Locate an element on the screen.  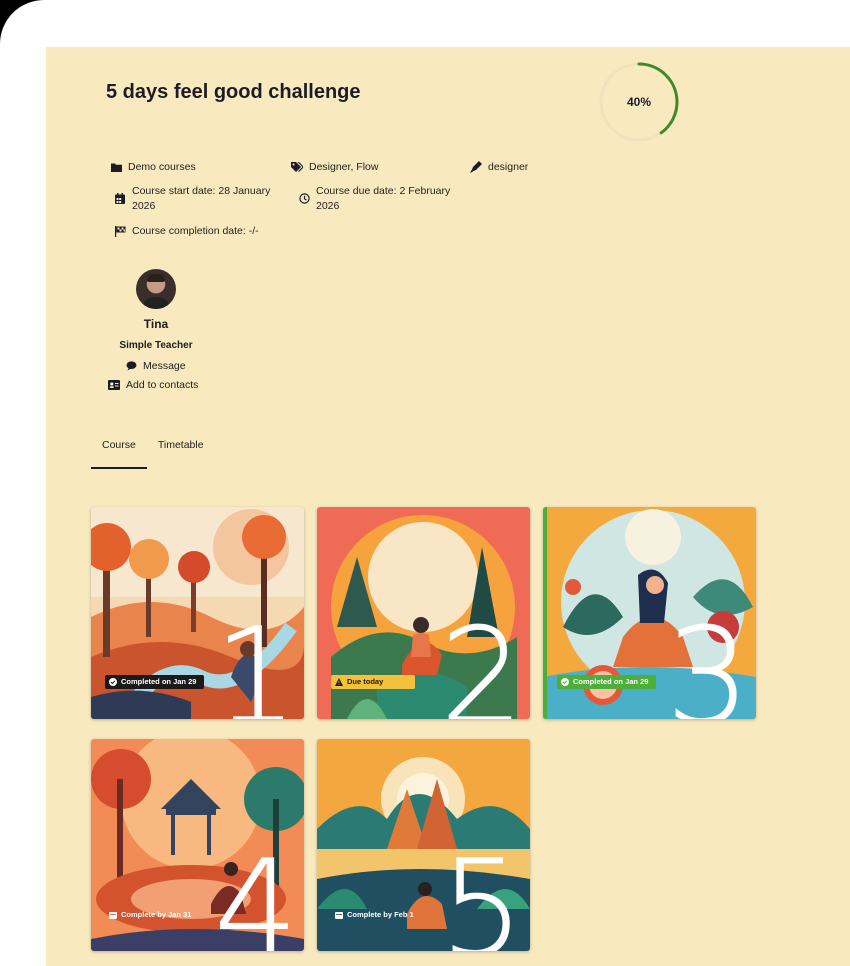
lesson-number: 5 is located at coordinates (482, 892).